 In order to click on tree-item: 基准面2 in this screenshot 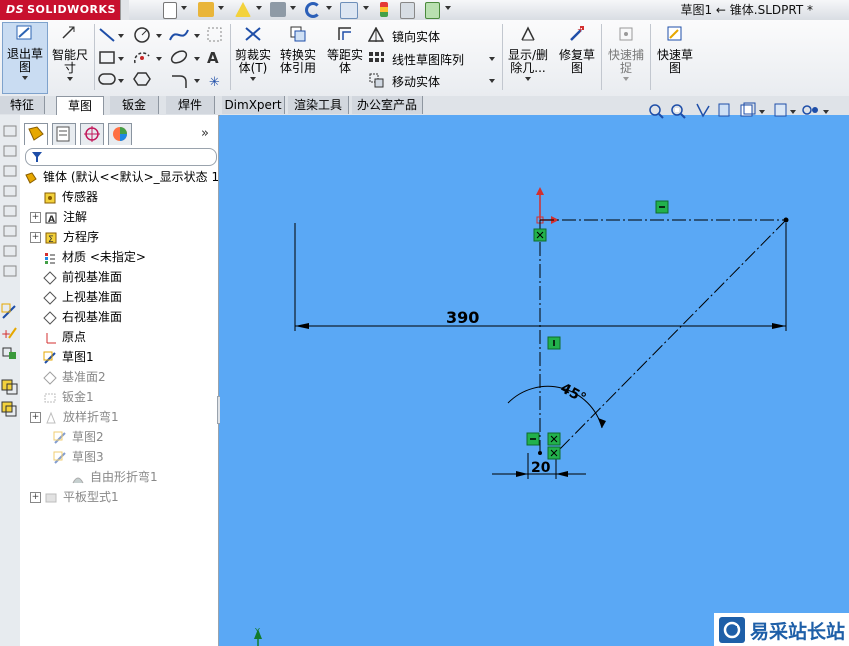, I will do `click(68, 377)`.